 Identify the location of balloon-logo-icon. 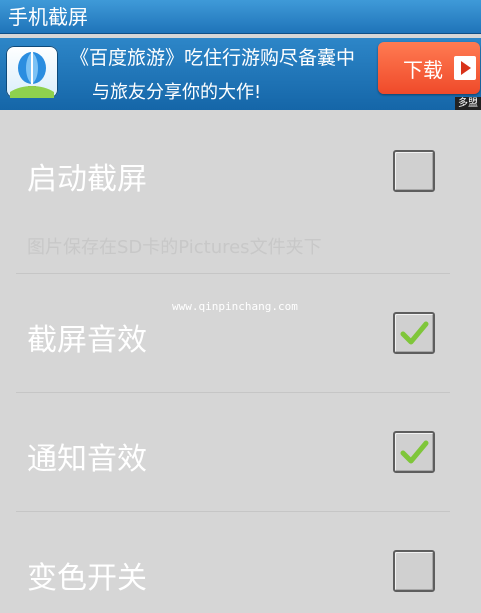
(32, 72).